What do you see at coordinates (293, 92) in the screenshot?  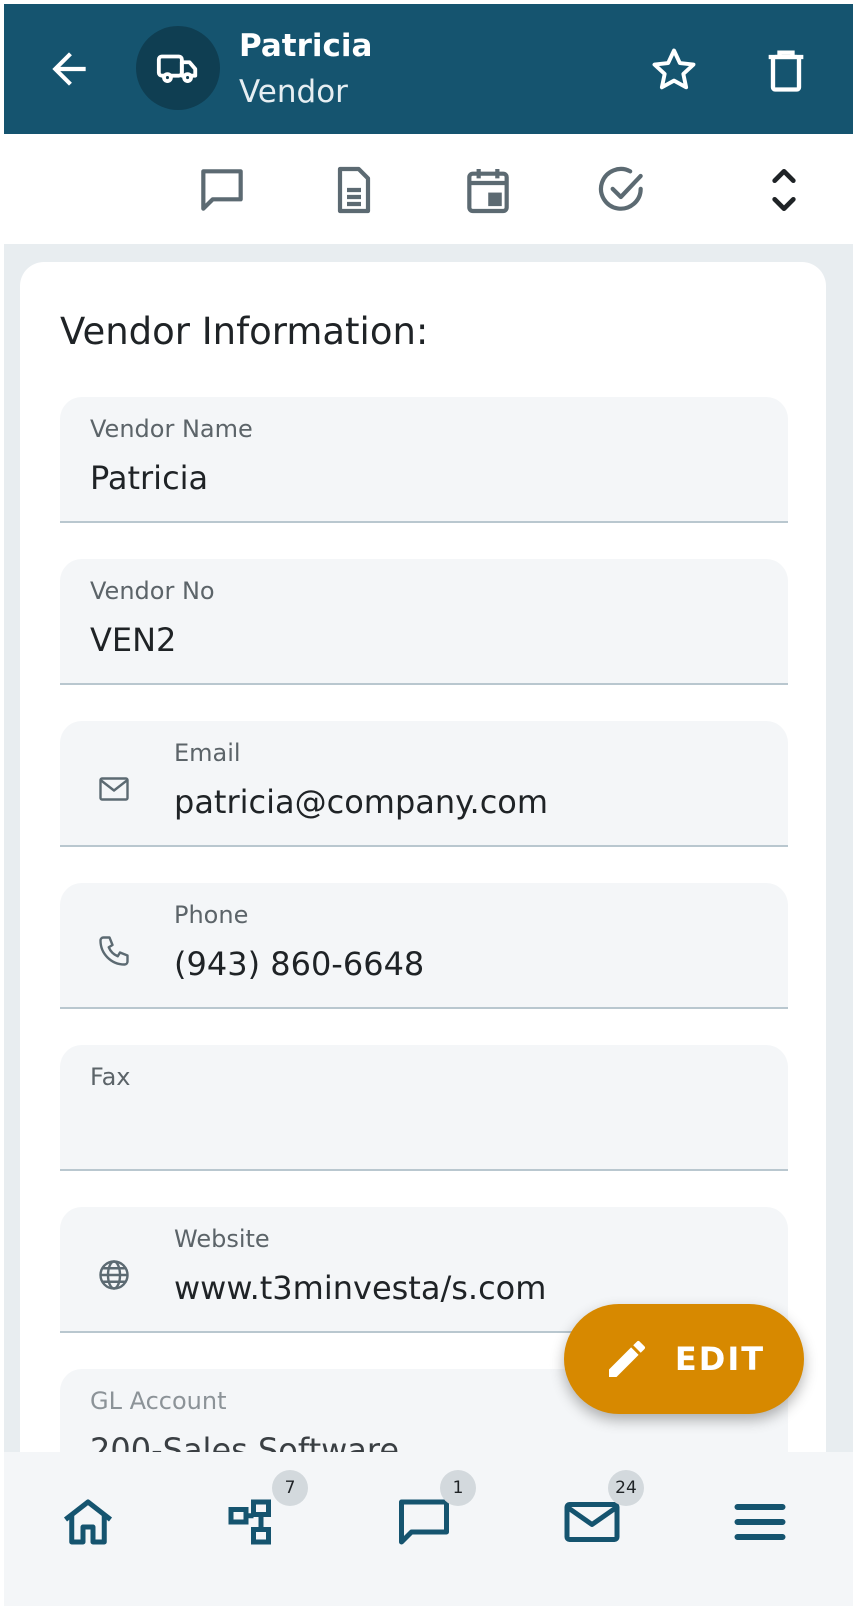 I see `page-subtitle: Vendor` at bounding box center [293, 92].